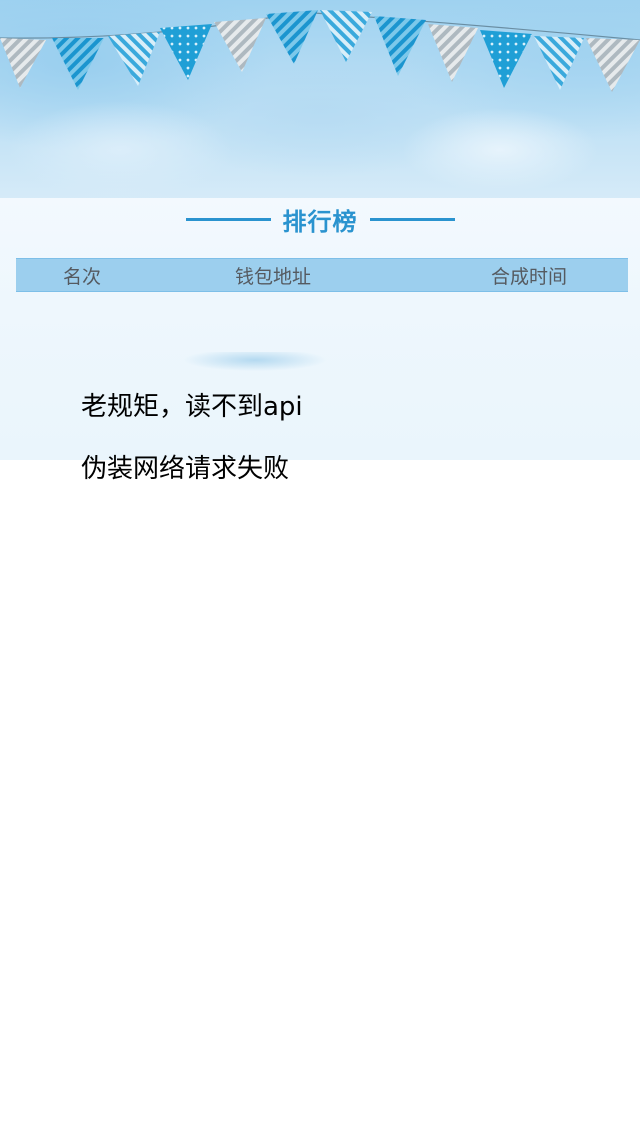 The width and height of the screenshot is (640, 1136). I want to click on cloud-decoration, so click(255, 365).